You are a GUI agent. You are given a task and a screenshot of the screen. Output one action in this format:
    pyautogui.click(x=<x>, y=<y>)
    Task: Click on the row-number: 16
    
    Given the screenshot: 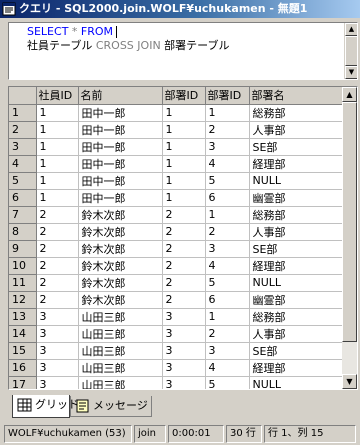 What is the action you would take?
    pyautogui.click(x=23, y=368)
    